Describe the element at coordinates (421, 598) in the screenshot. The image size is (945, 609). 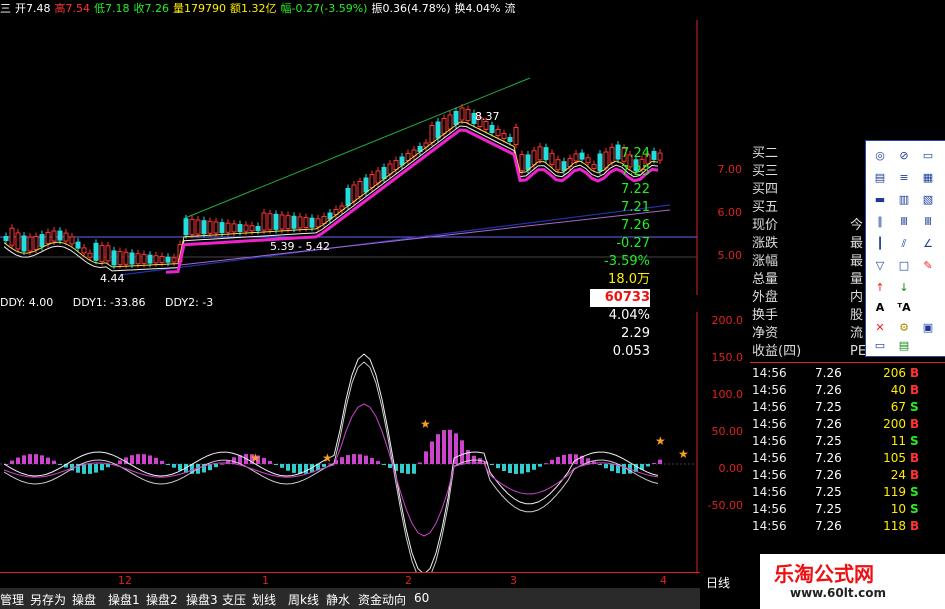
I see `toolbar-button: 60` at that location.